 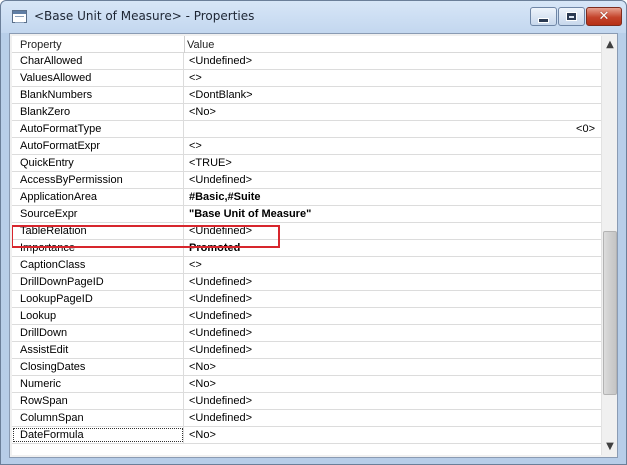 I want to click on property-row: LookupPageID <Undefined>, so click(x=306, y=299).